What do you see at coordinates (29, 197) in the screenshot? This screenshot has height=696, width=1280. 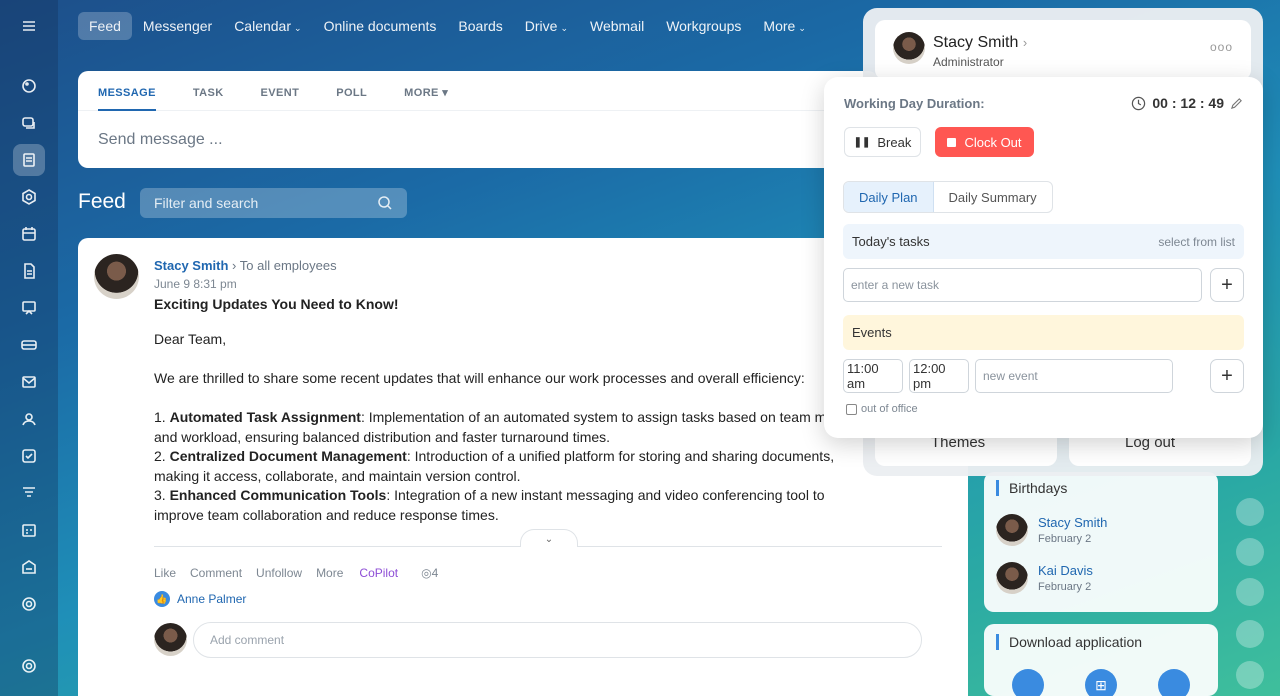 I see `hexagon-icon` at bounding box center [29, 197].